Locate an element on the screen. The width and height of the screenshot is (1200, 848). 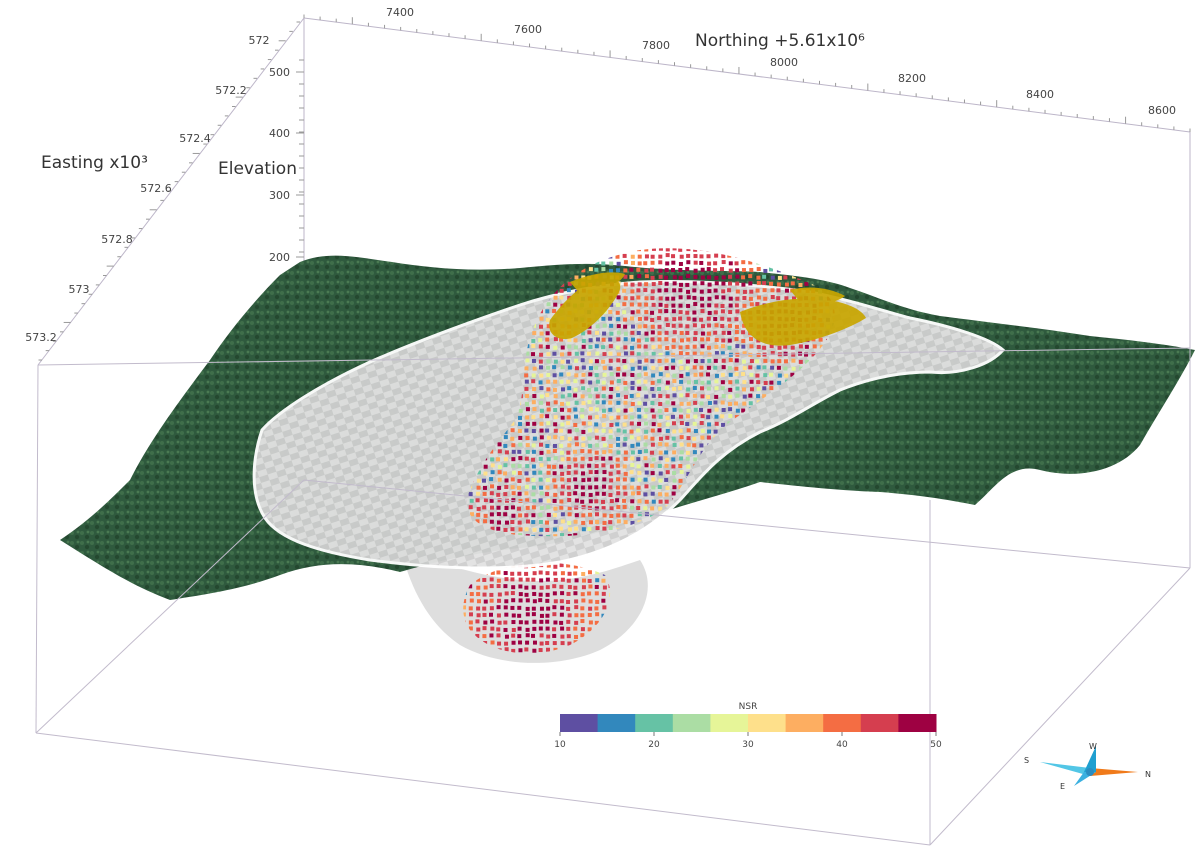
compass-label-e: E is located at coordinates (1062, 786).